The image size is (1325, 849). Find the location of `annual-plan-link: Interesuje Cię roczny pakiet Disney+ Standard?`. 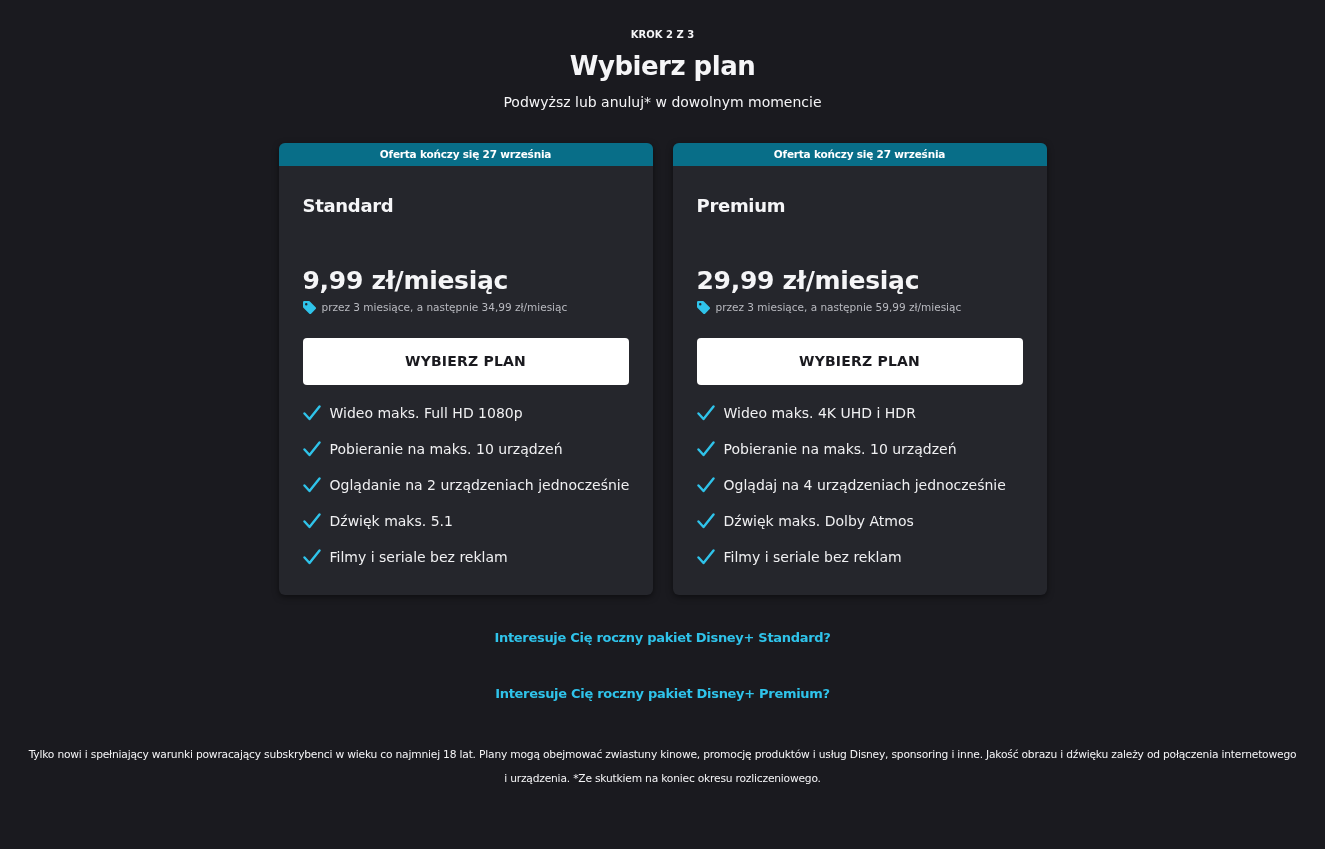

annual-plan-link: Interesuje Cię roczny pakiet Disney+ Standard? is located at coordinates (662, 638).